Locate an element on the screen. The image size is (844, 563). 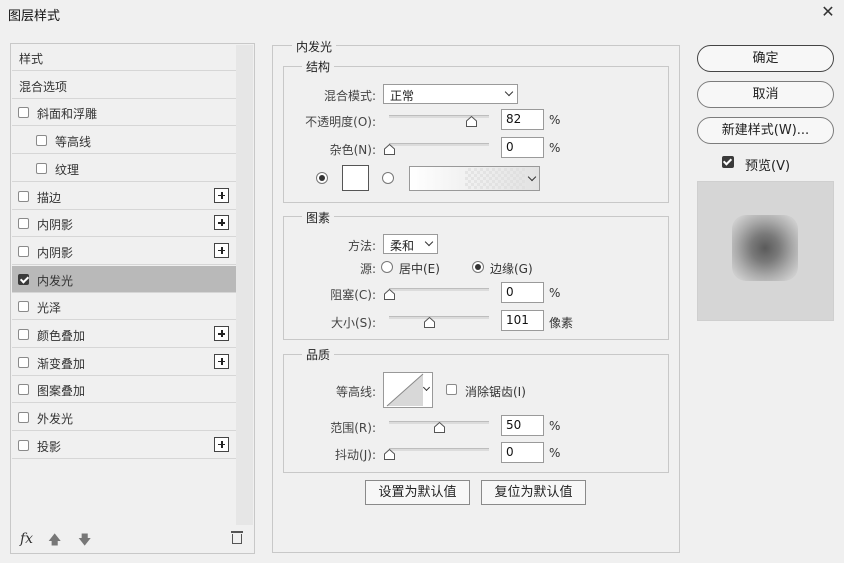
opacity-label: 不透明度(O): is located at coordinates (340, 122).